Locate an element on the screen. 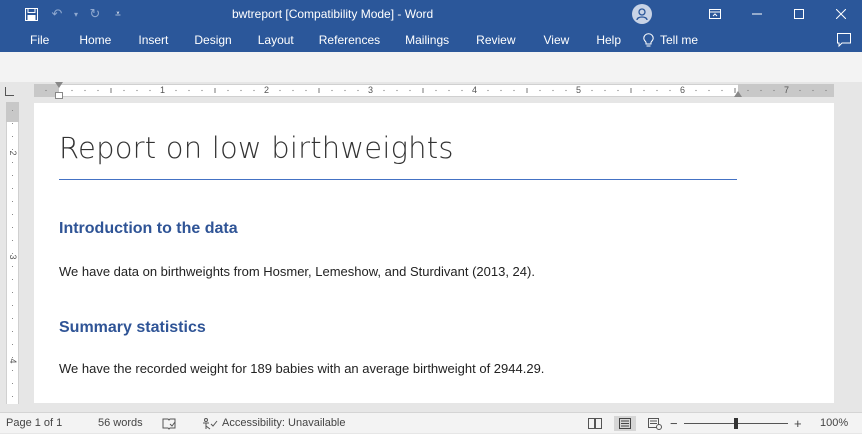 The image size is (862, 434). page-count: Page 1 of 1 is located at coordinates (34, 423).